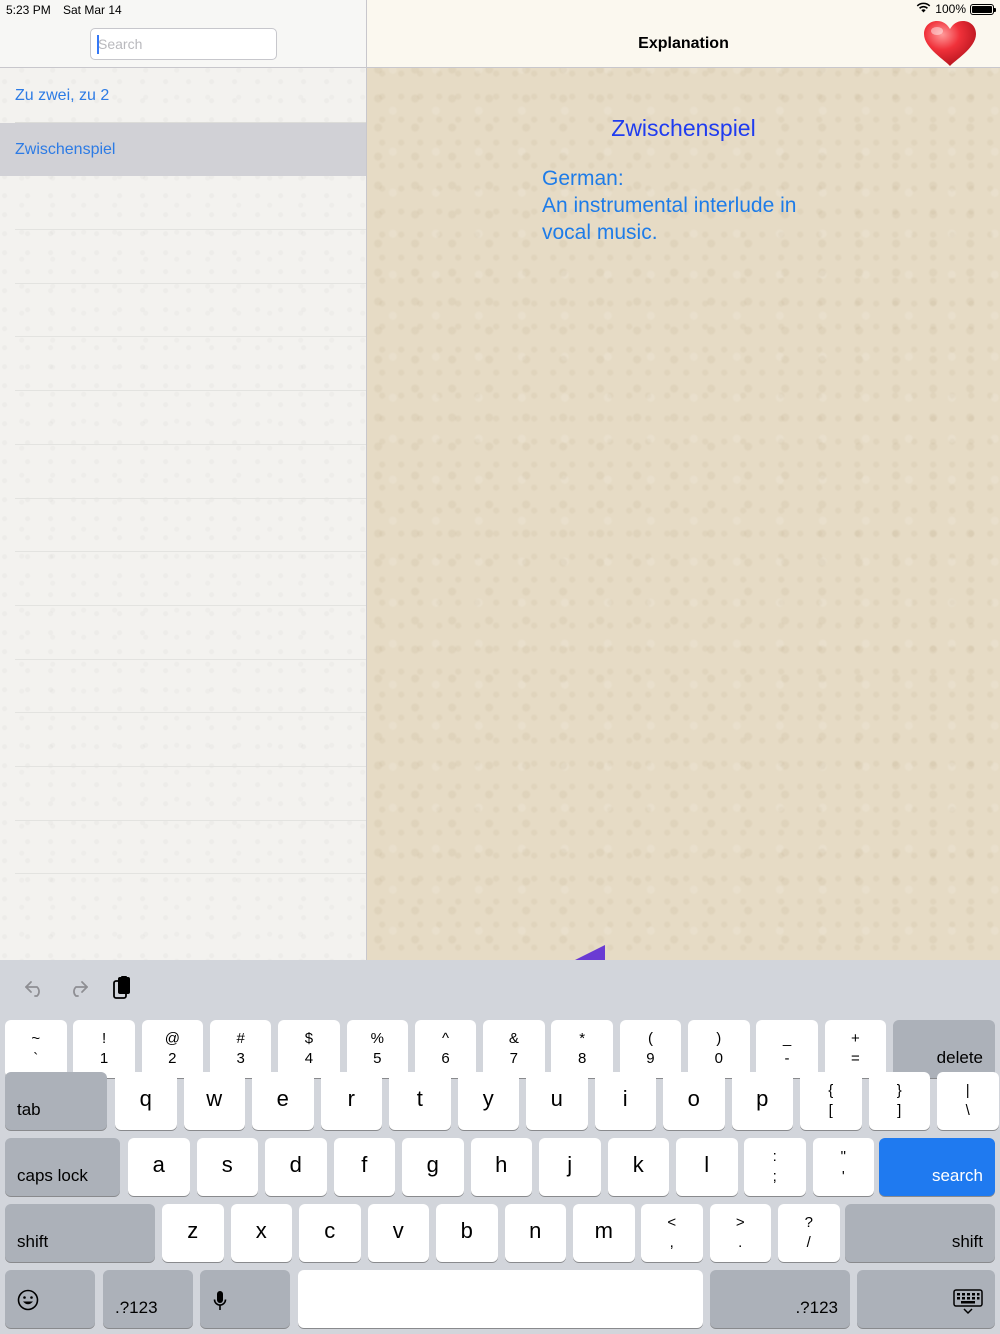 Image resolution: width=1000 pixels, height=1334 pixels. What do you see at coordinates (787, 1049) in the screenshot?
I see `key-symbol-11: _ -` at bounding box center [787, 1049].